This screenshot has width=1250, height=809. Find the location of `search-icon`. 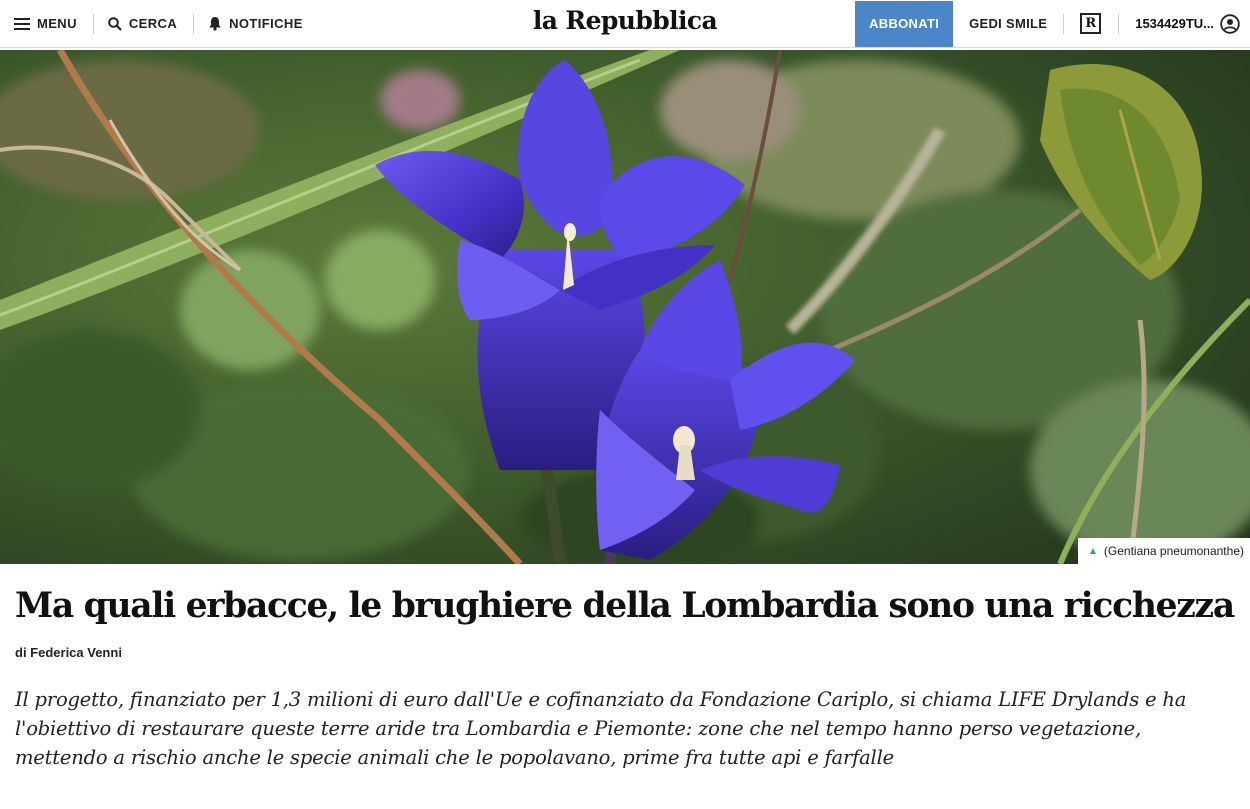

search-icon is located at coordinates (115, 23).